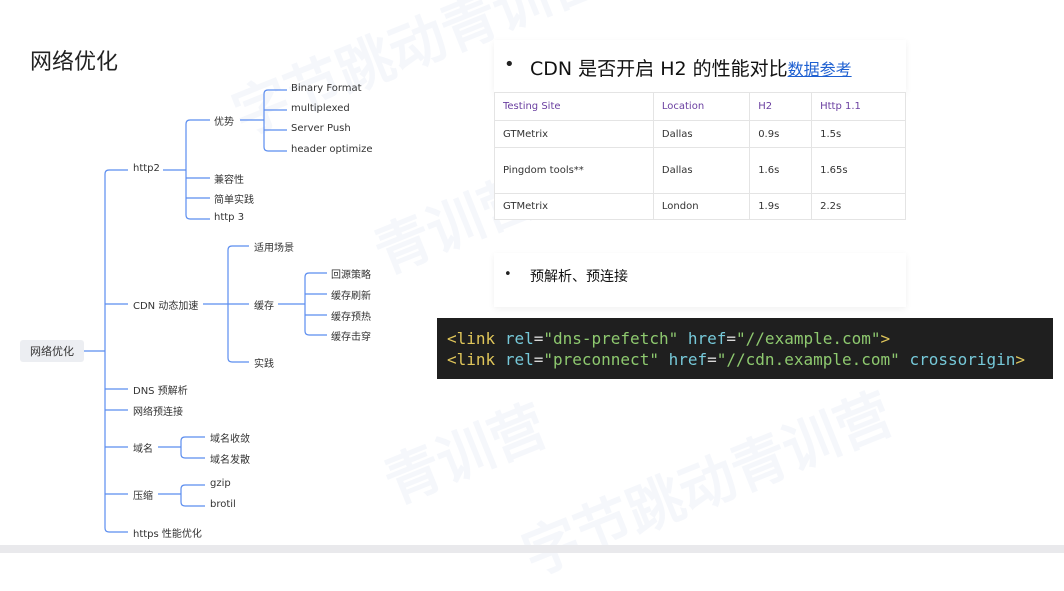  What do you see at coordinates (781, 170) in the screenshot?
I see `table-cell: 1.6s` at bounding box center [781, 170].